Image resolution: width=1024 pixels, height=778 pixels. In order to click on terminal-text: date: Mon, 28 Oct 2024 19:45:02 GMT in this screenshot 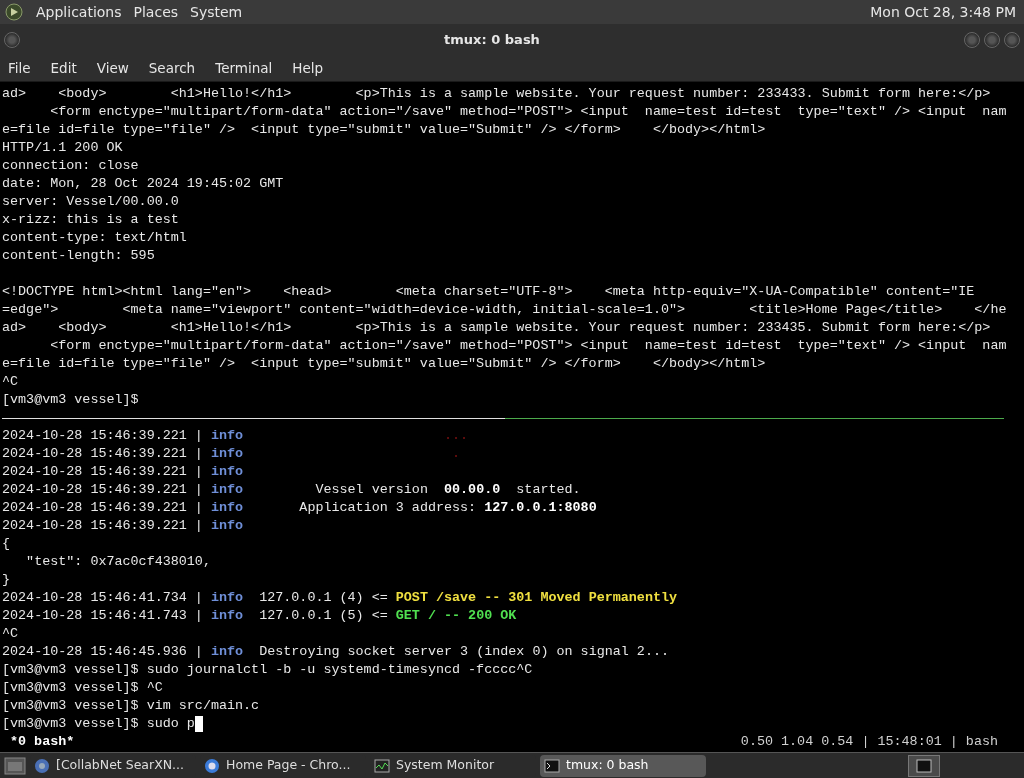, I will do `click(143, 184)`.